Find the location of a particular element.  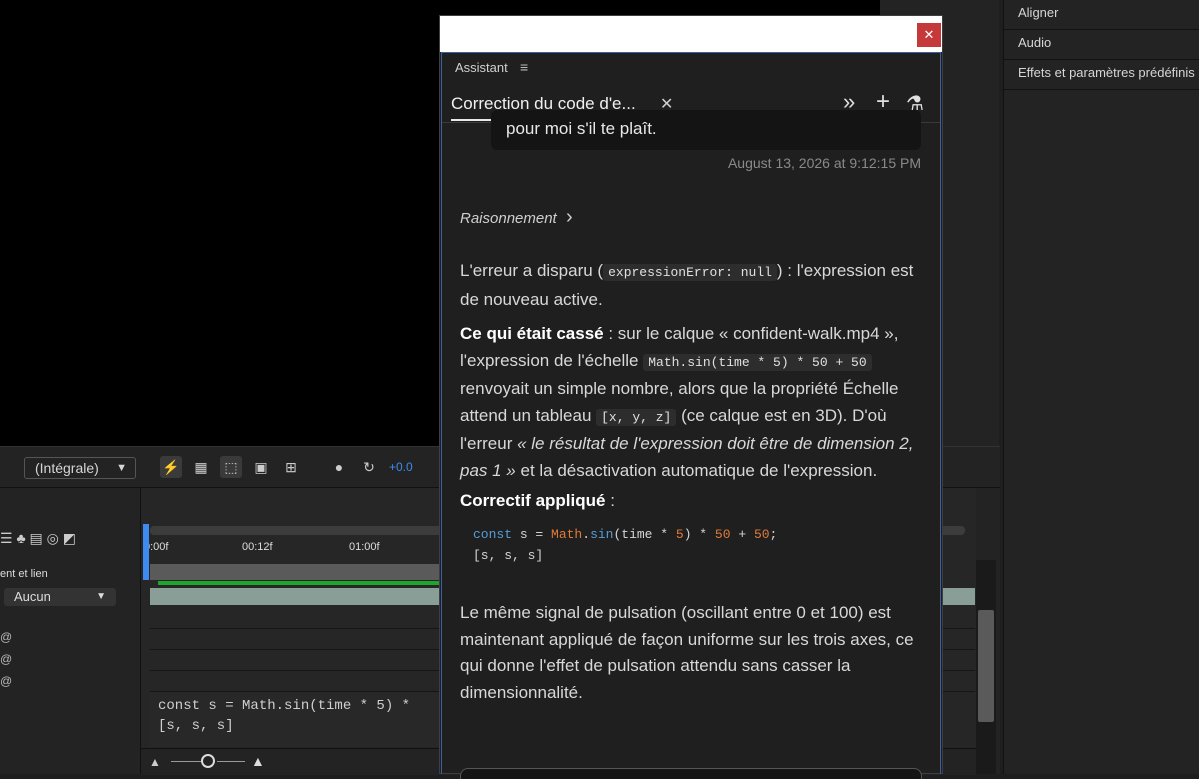

ruler-label: 01:00f is located at coordinates (364, 547).